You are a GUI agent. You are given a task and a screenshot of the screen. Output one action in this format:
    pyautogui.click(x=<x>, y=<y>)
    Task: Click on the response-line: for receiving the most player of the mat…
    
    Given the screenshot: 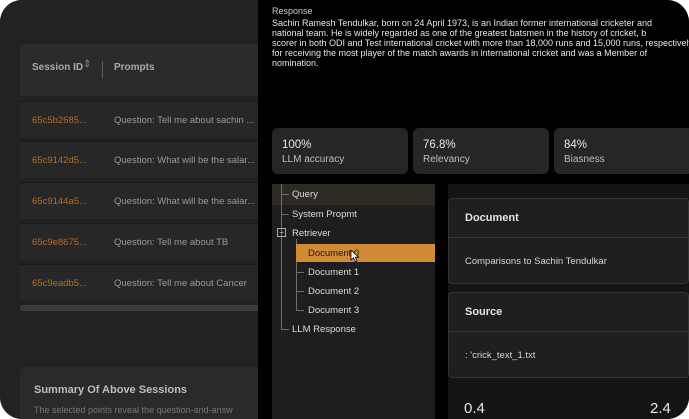 What is the action you would take?
    pyautogui.click(x=460, y=53)
    